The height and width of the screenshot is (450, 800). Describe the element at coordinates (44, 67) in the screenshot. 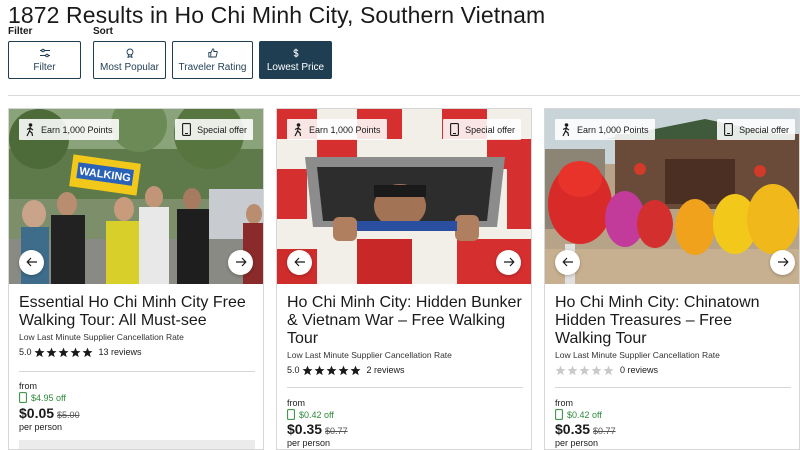

I see `filter-button-label: Filter` at that location.